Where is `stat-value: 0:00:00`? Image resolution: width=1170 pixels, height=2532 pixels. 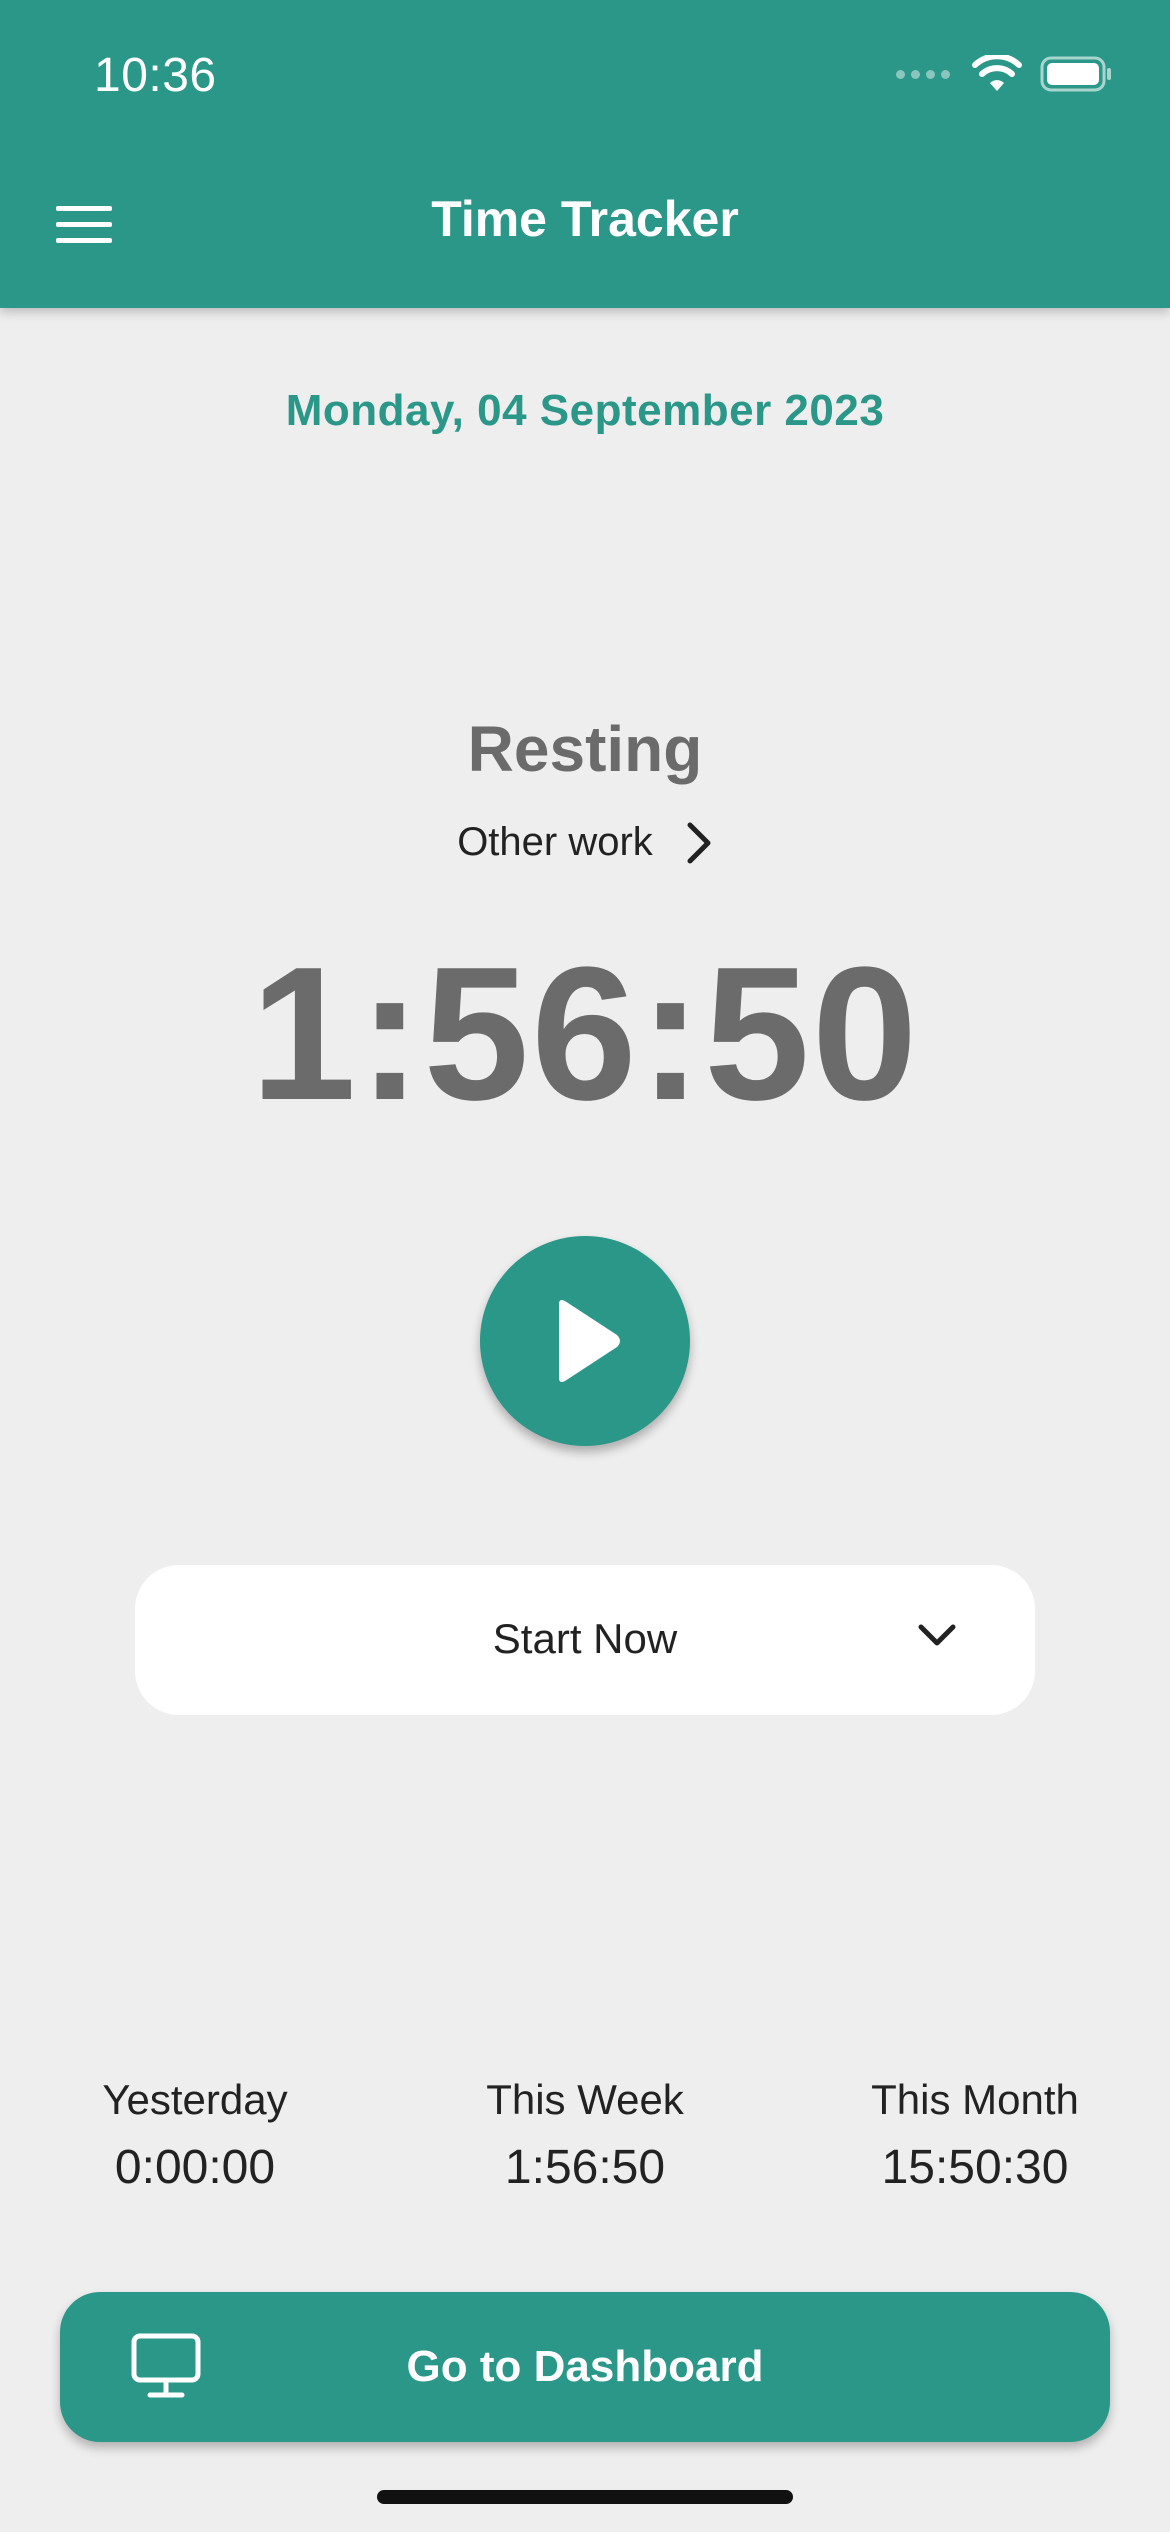 stat-value: 0:00:00 is located at coordinates (195, 2167).